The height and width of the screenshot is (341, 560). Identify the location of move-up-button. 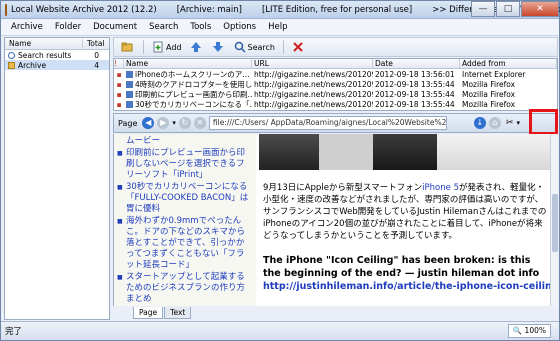
(197, 47).